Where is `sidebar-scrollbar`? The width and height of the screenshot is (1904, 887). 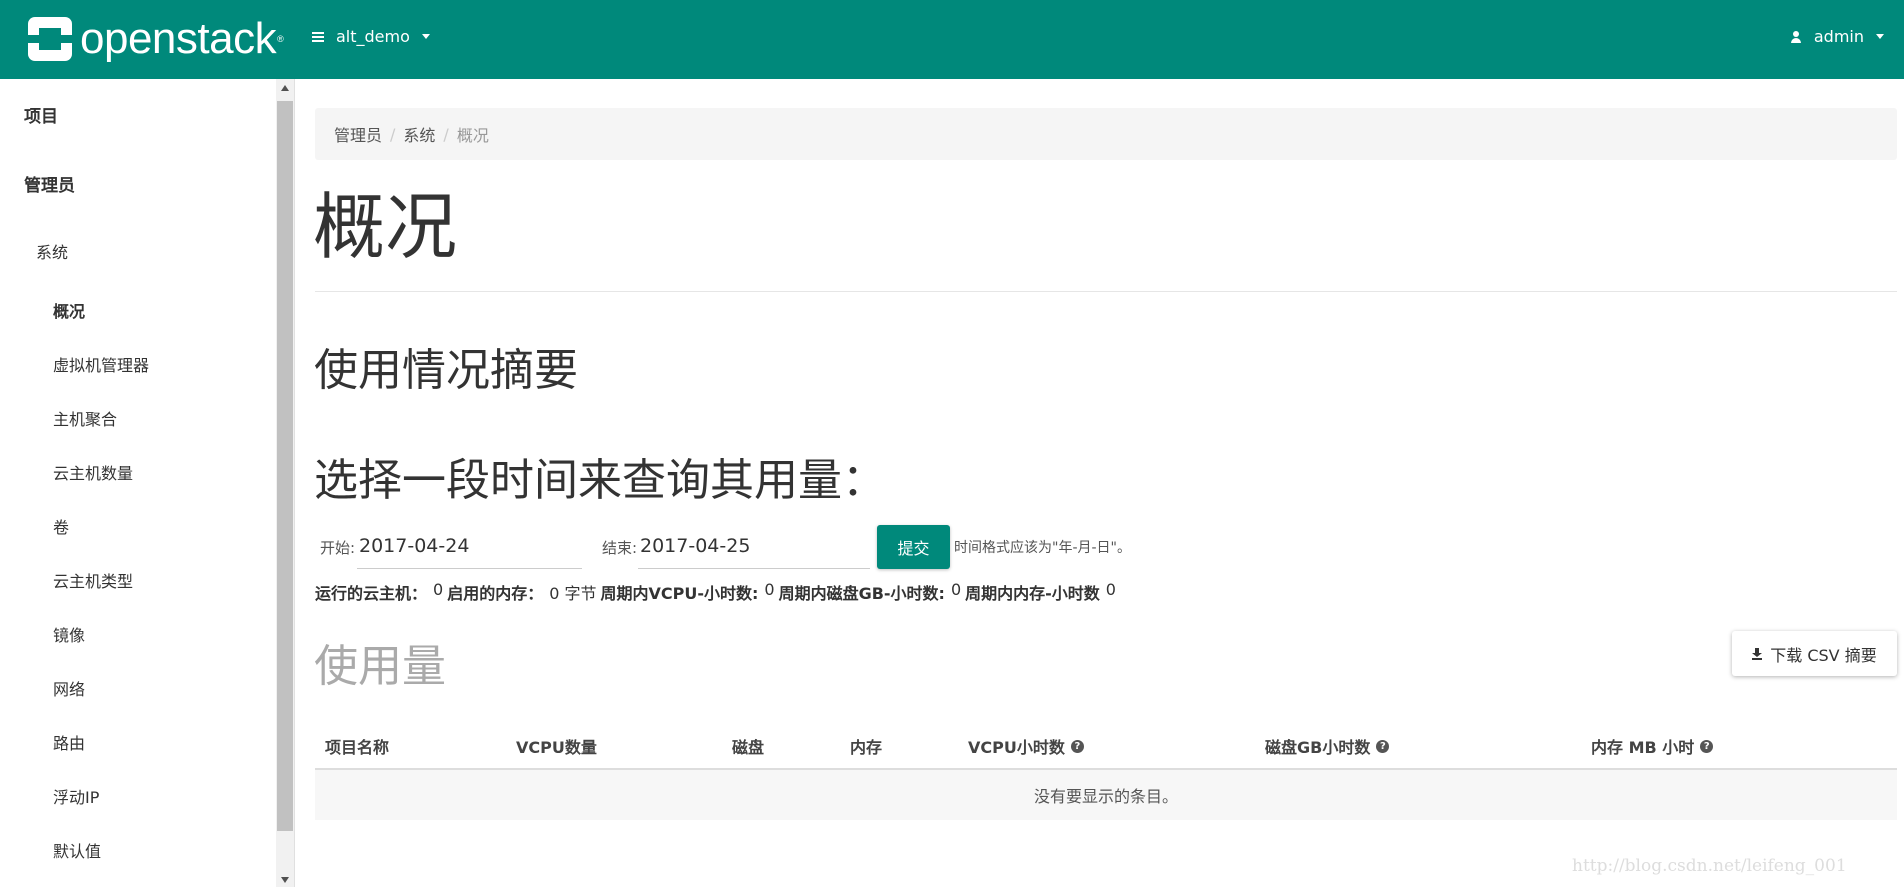
sidebar-scrollbar is located at coordinates (285, 483).